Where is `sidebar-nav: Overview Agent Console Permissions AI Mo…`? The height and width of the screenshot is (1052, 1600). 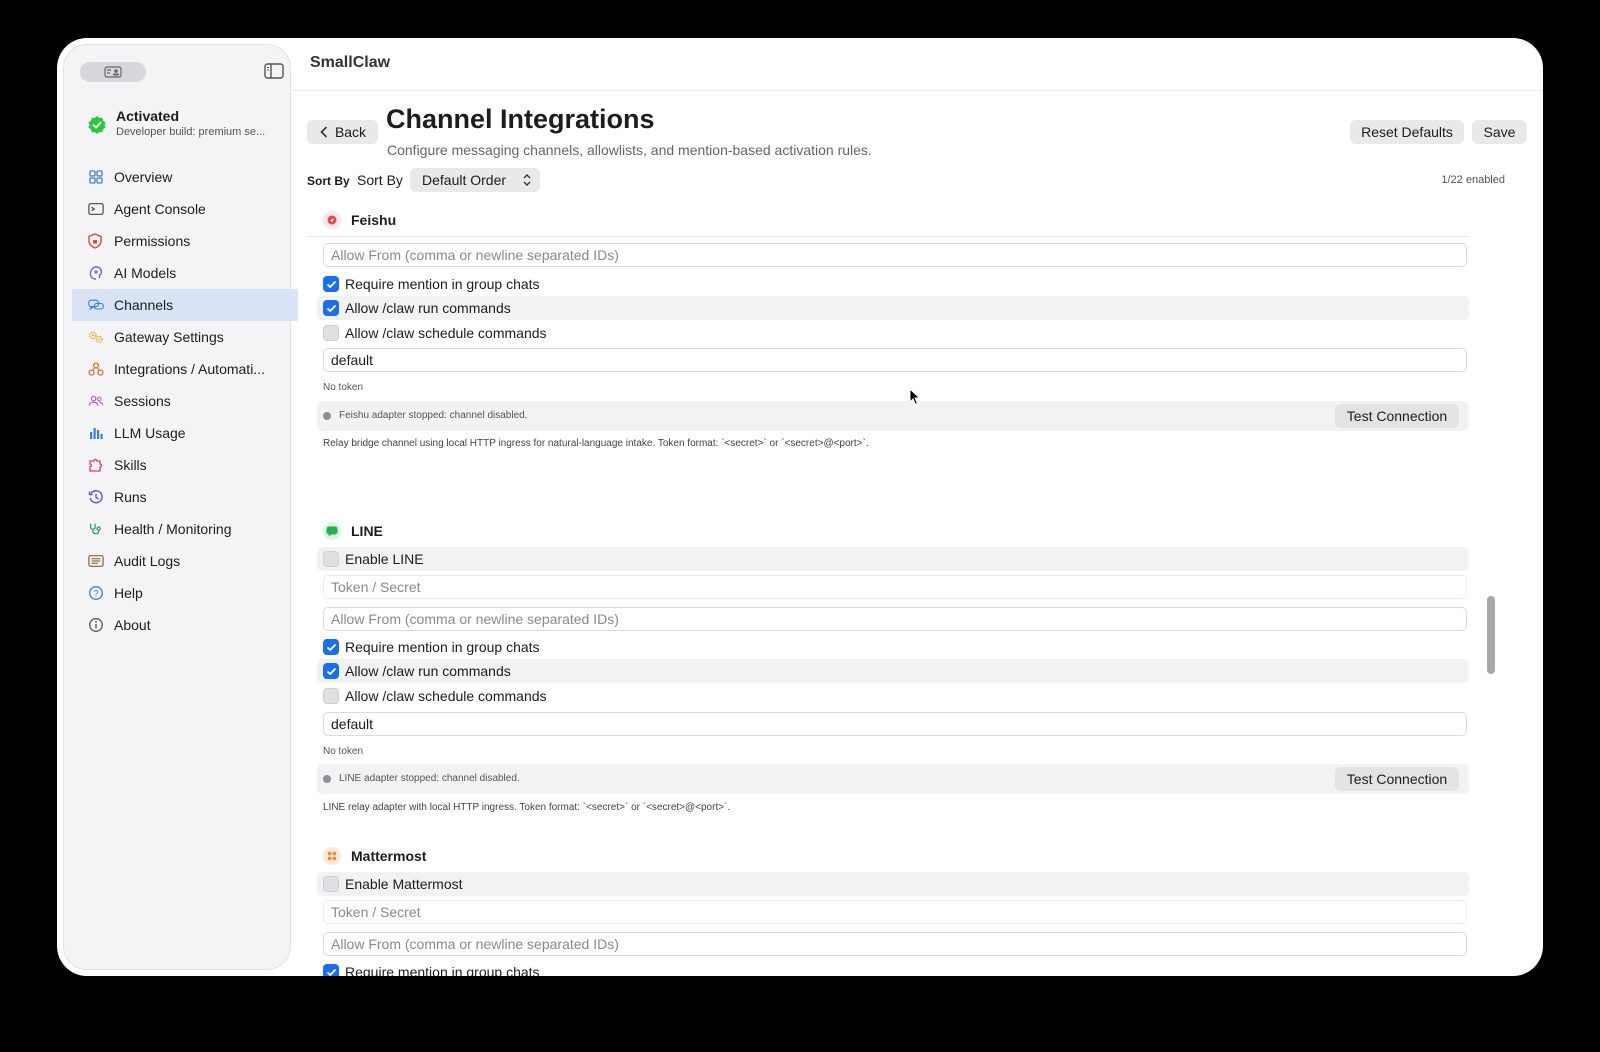
sidebar-nav: Overview Agent Console Permissions AI Mo… is located at coordinates (185, 401).